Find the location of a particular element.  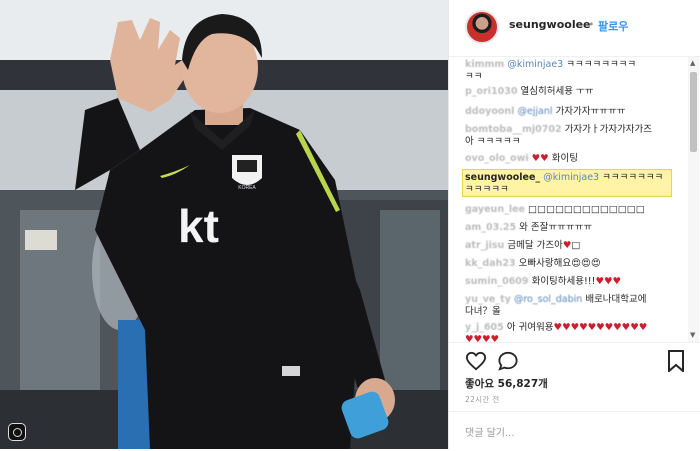

comment-text: □□□□□□□□□□□□□ is located at coordinates (586, 209).